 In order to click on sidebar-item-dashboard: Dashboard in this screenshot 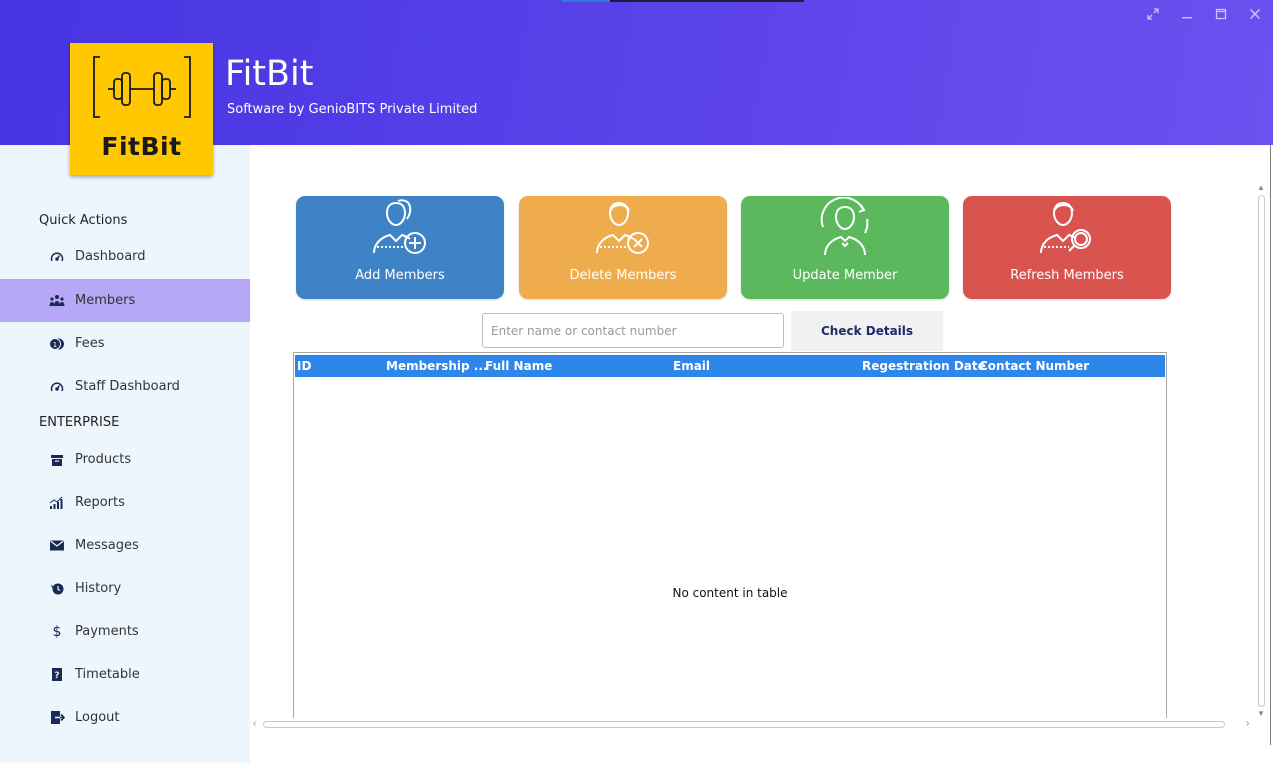, I will do `click(125, 256)`.